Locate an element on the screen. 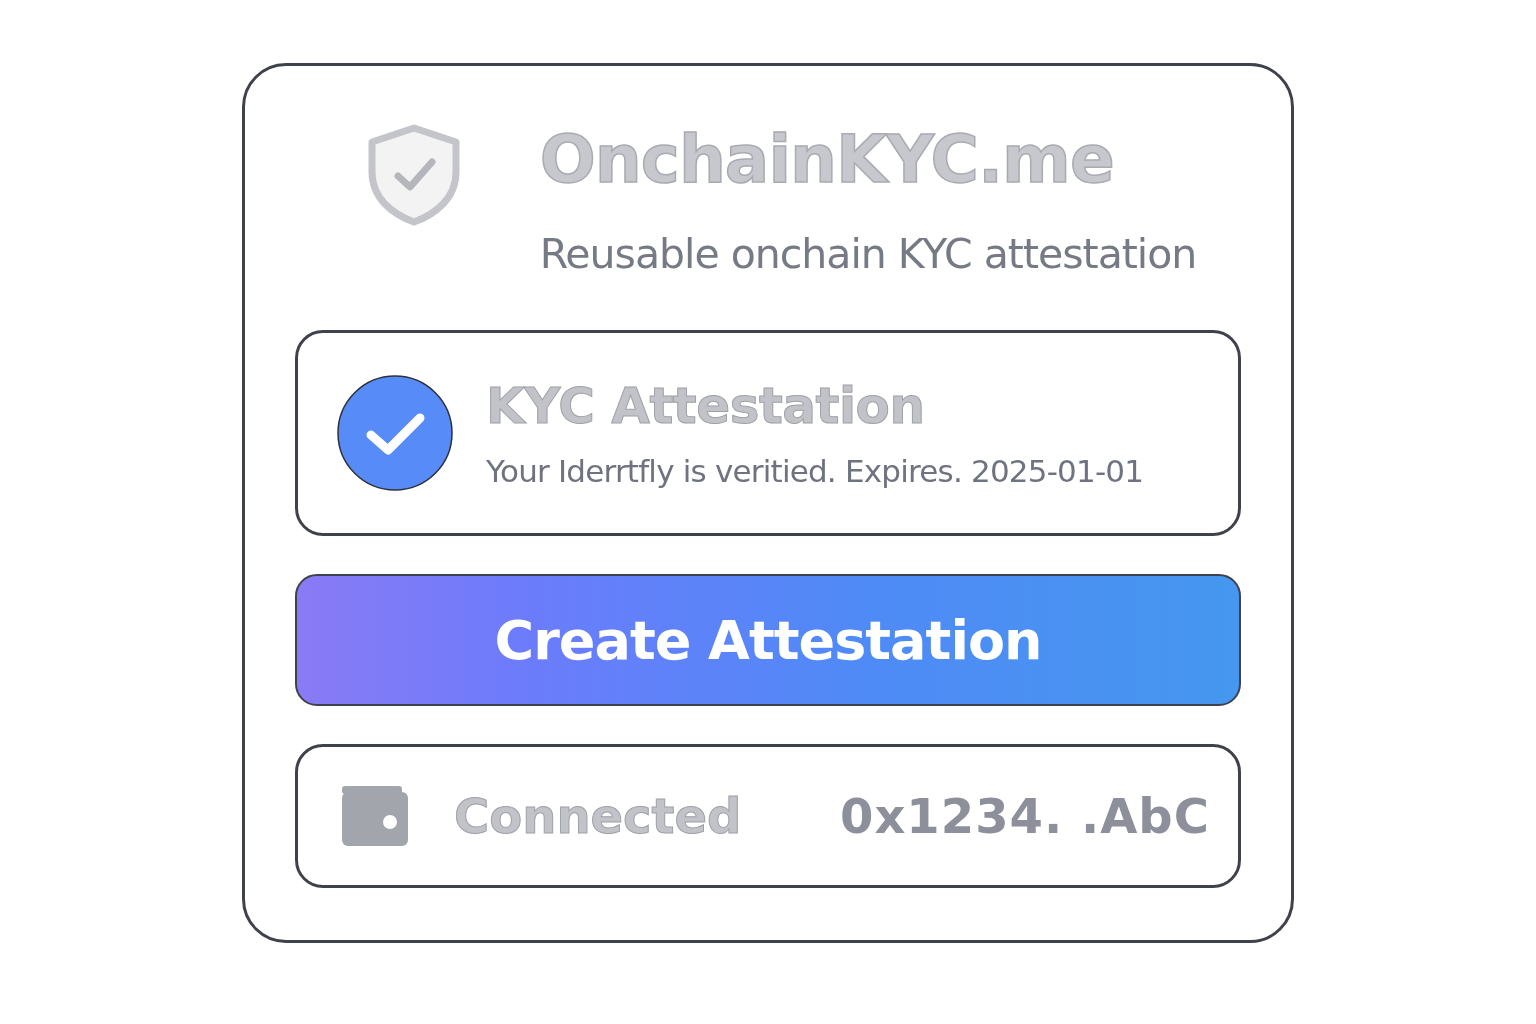 This screenshot has height=1024, width=1536. wallet-status: Connected is located at coordinates (598, 816).